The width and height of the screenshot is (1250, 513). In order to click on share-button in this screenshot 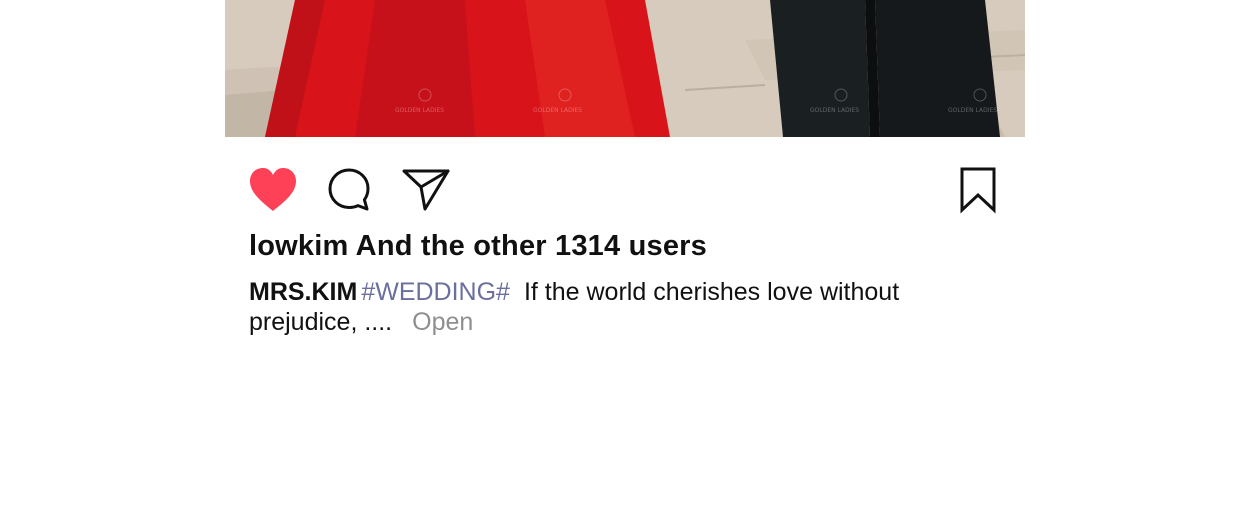, I will do `click(426, 190)`.